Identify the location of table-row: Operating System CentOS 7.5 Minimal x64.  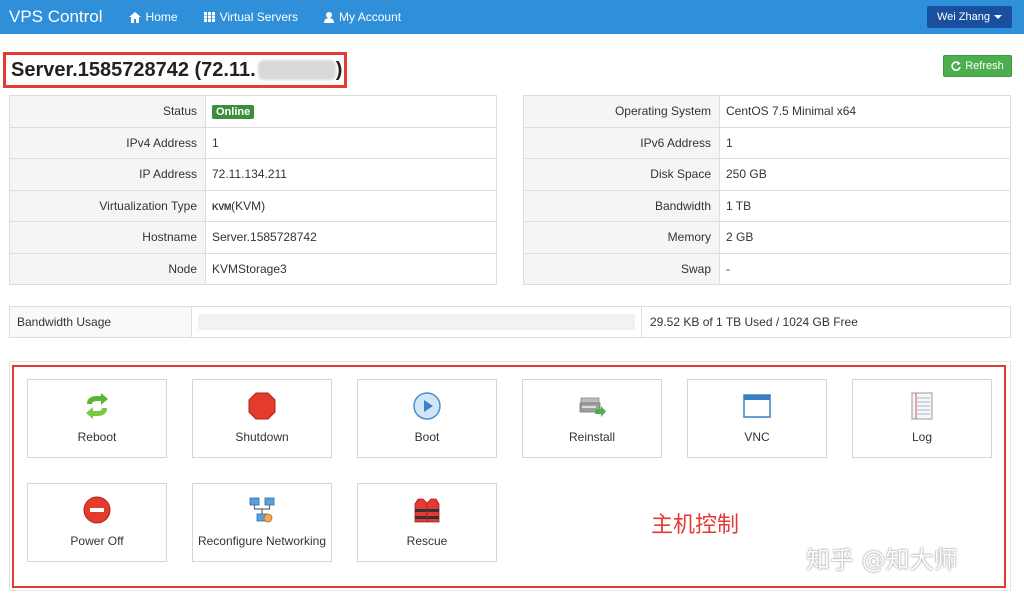
(767, 111).